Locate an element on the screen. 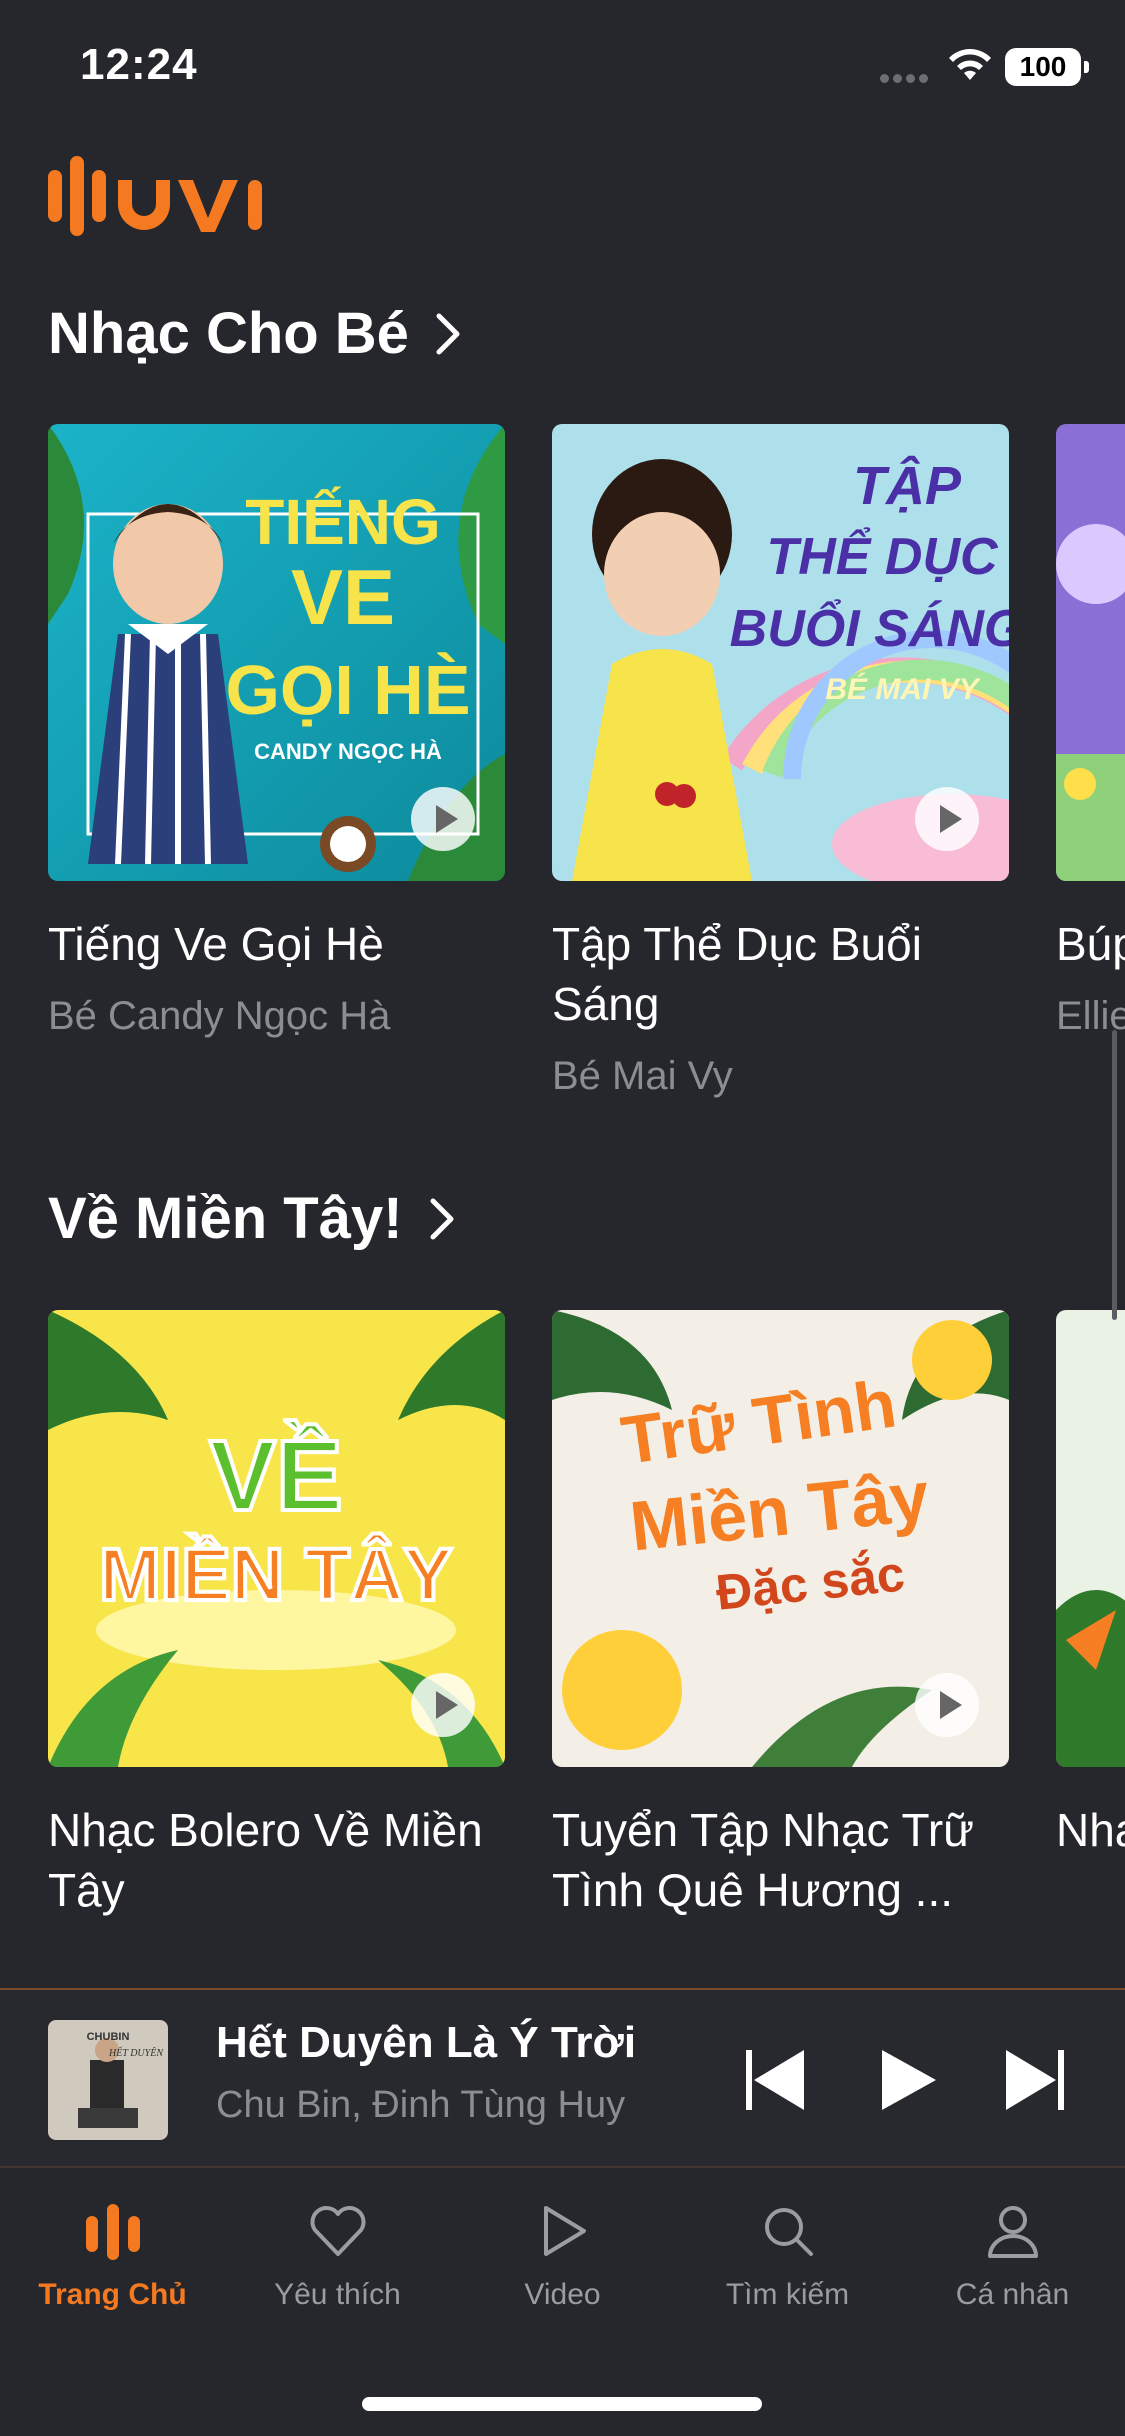 Image resolution: width=1125 pixels, height=2436 pixels. album-artist: Bé Candy Ngọc Hà is located at coordinates (219, 1016).